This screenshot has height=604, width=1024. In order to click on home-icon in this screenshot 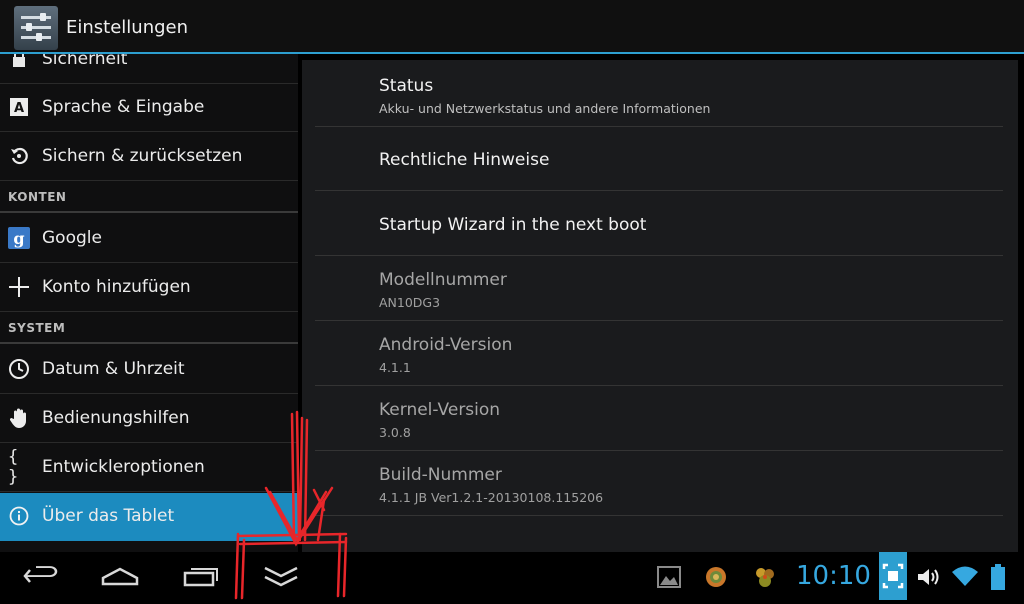, I will do `click(120, 576)`.